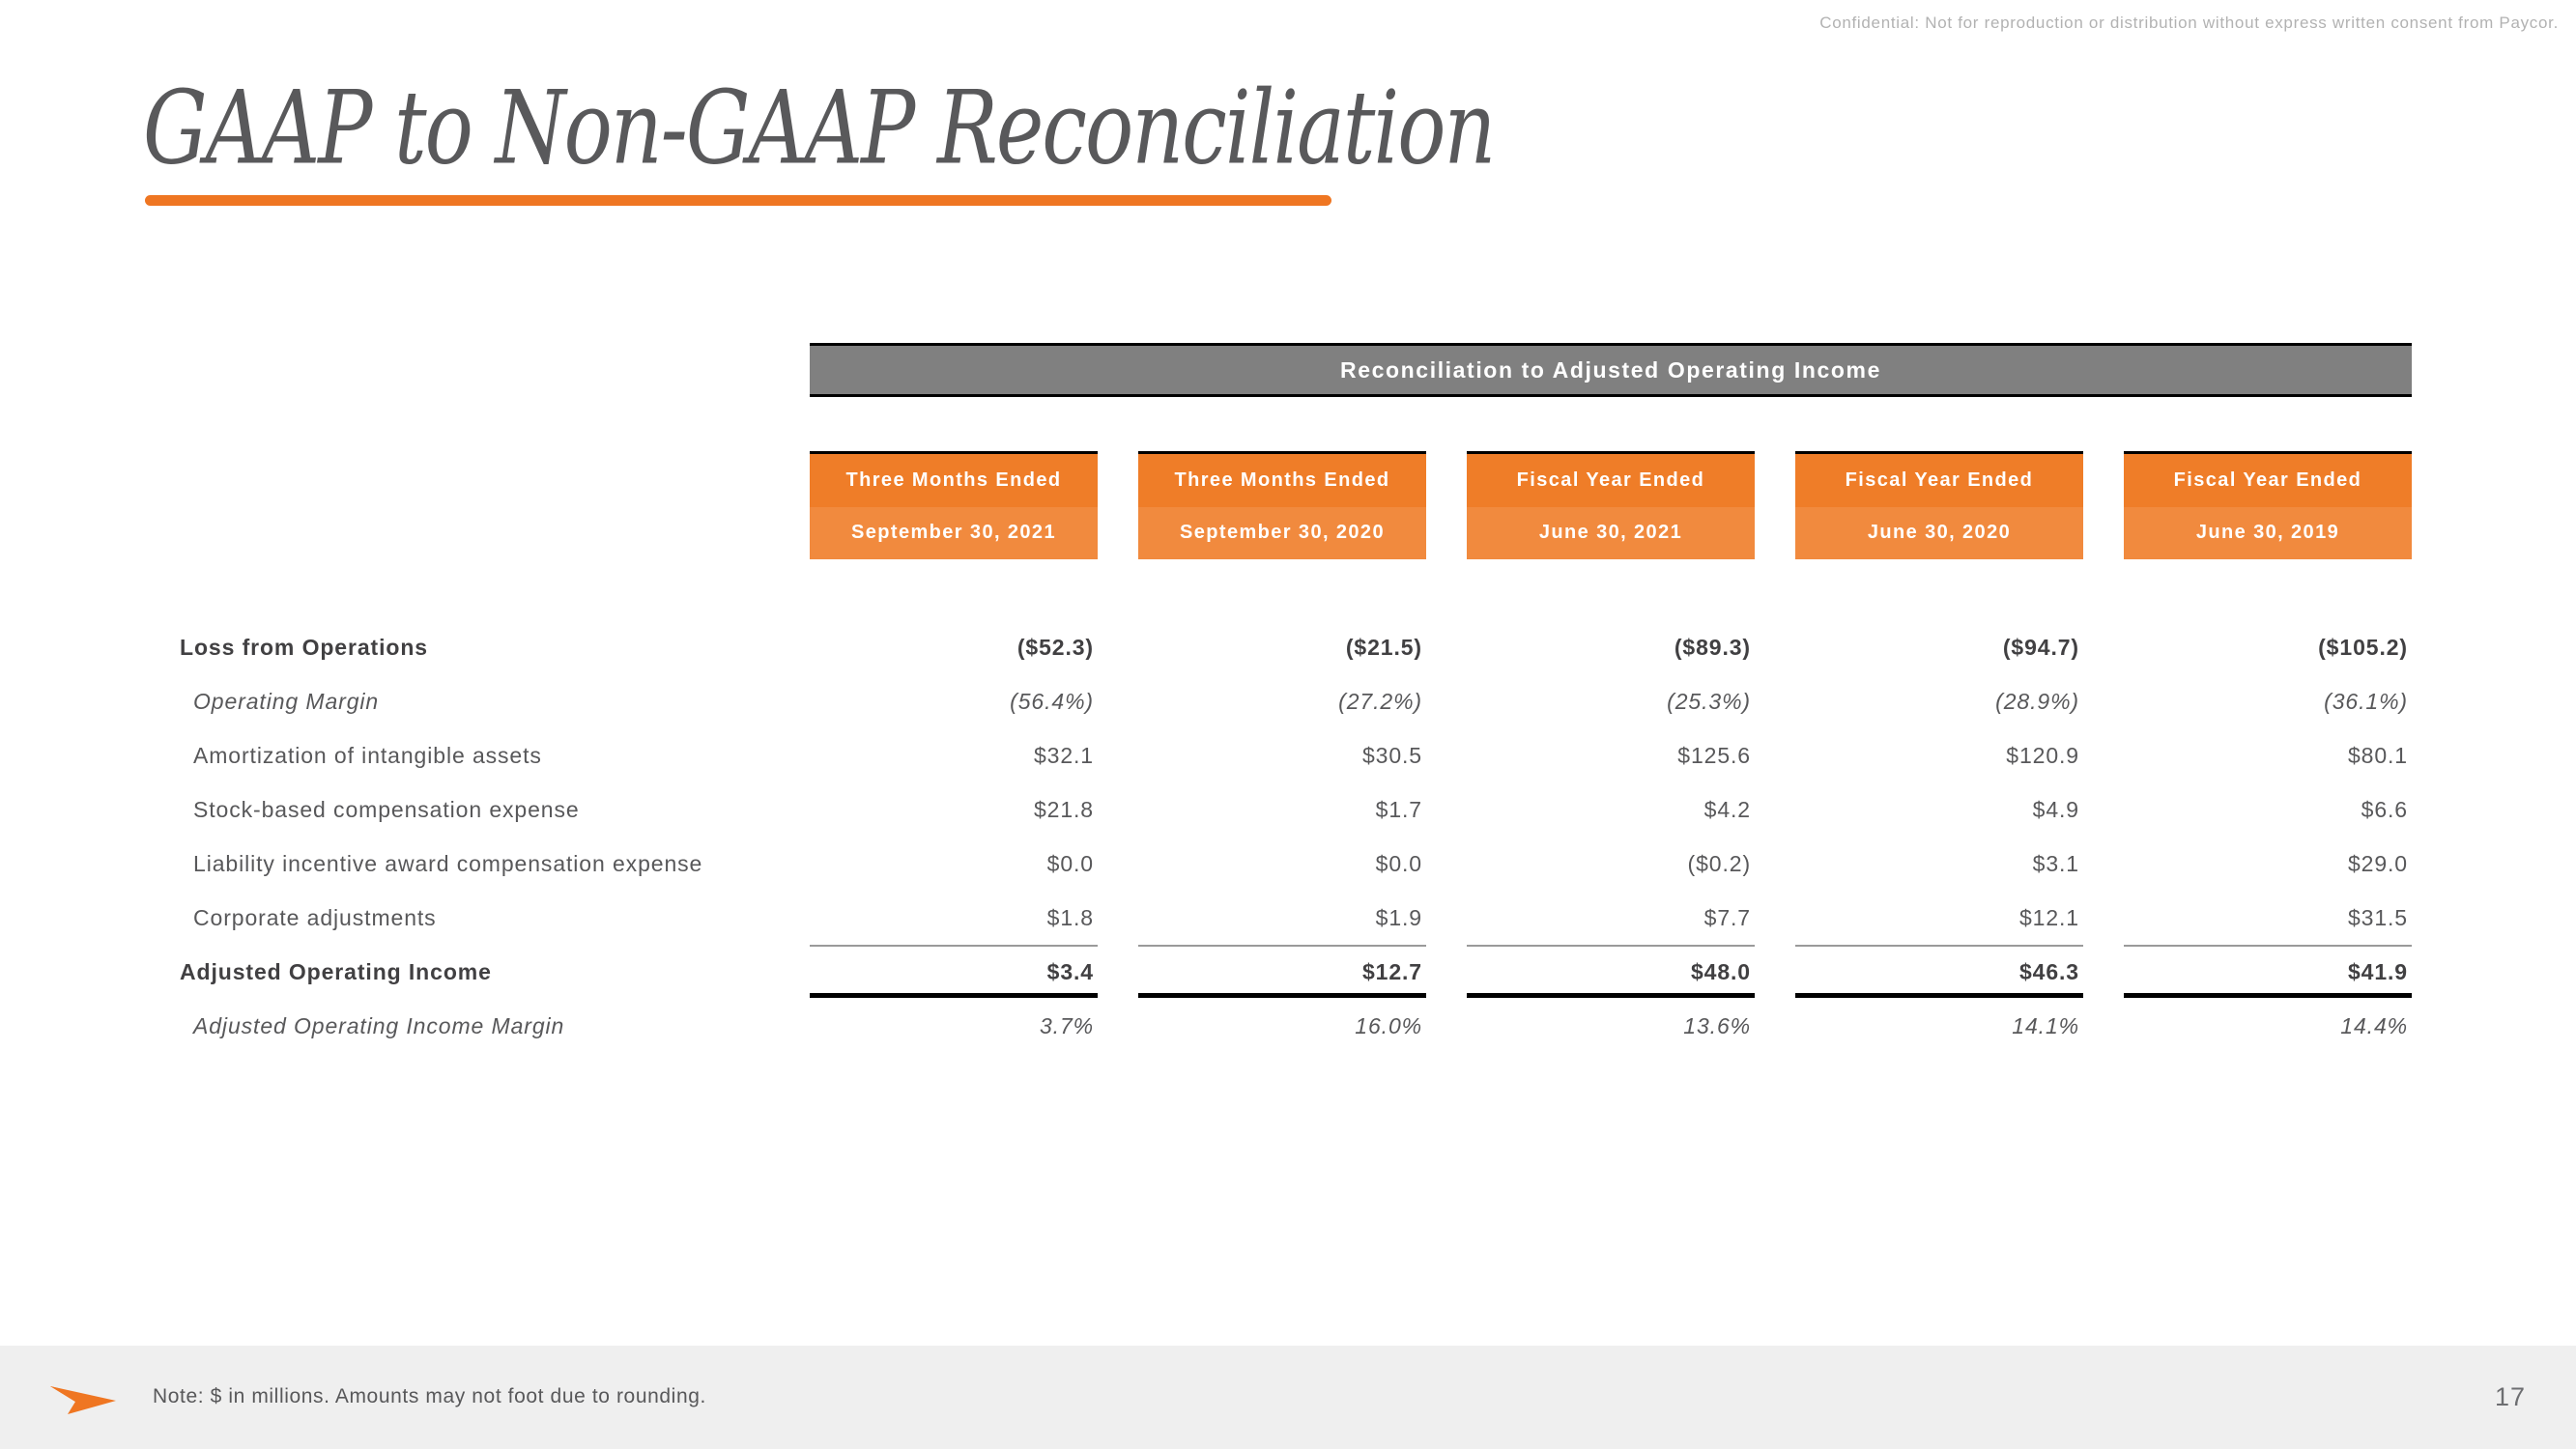  What do you see at coordinates (1055, 647) in the screenshot?
I see `table-cell: ($52.3)` at bounding box center [1055, 647].